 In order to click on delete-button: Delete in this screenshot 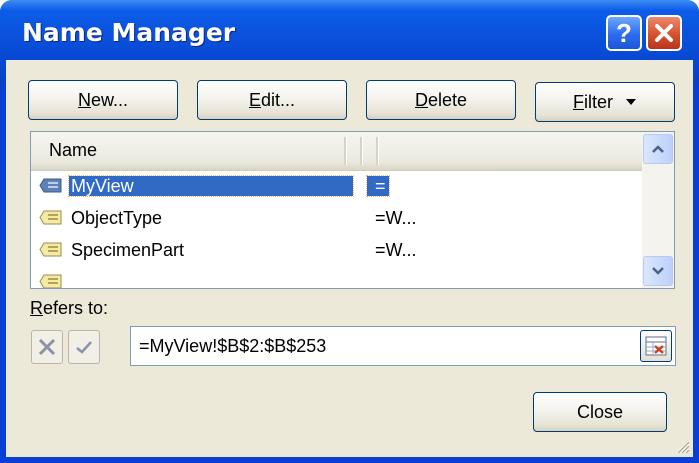, I will do `click(441, 100)`.